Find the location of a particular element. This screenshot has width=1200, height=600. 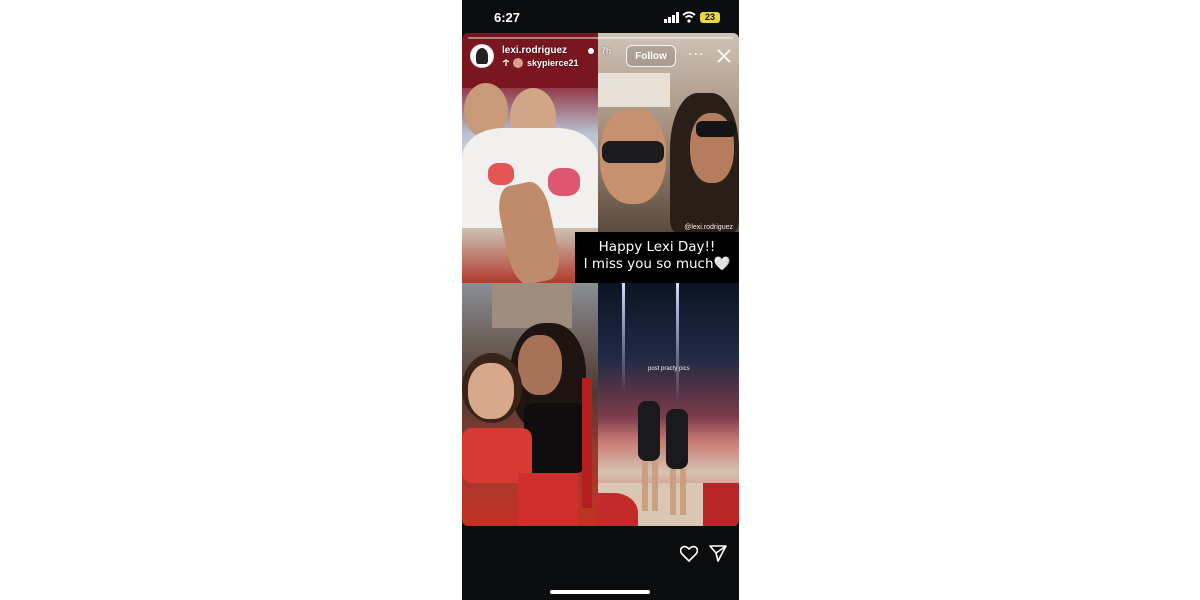

photo-gameday-friends is located at coordinates (530, 404).